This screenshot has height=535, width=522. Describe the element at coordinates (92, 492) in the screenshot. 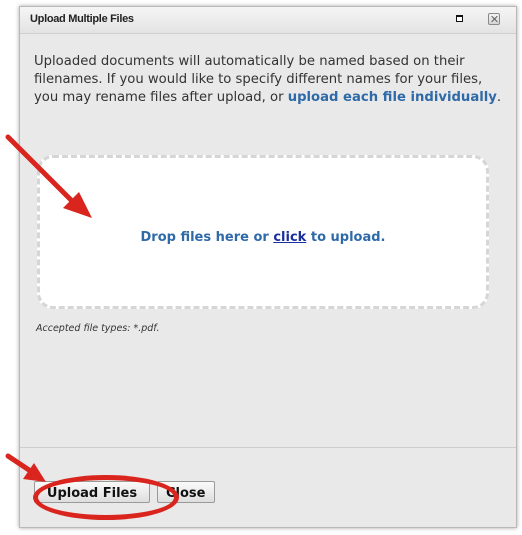

I see `upload-files-button: Upload Files` at that location.